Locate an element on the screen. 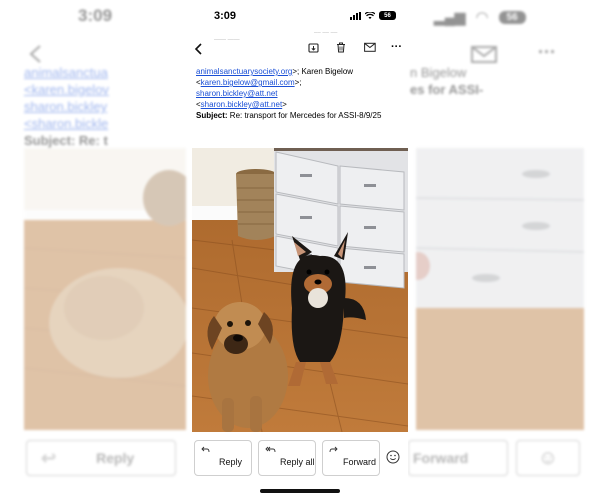 The width and height of the screenshot is (600, 500). mark-unread-button is located at coordinates (370, 47).